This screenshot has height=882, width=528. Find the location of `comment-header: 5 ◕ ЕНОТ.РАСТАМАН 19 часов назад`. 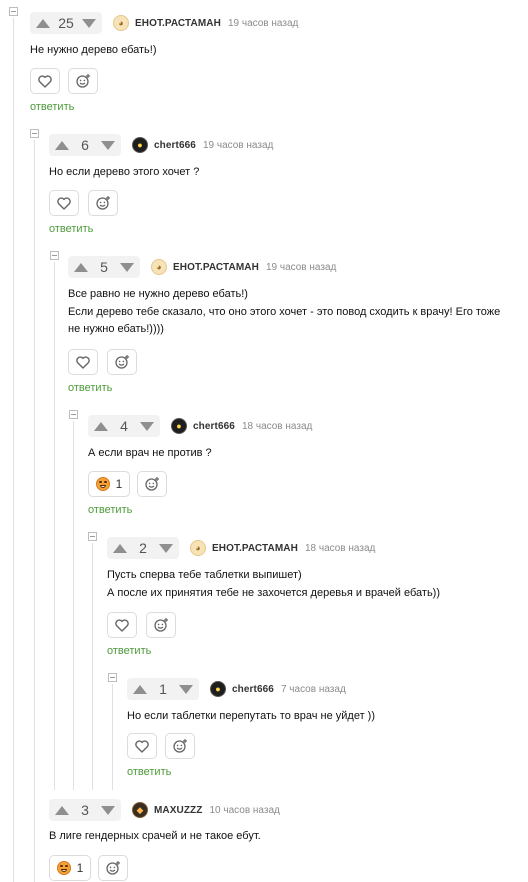

comment-header: 5 ◕ ЕНОТ.РАСТАМАН 19 часов назад is located at coordinates (202, 267).